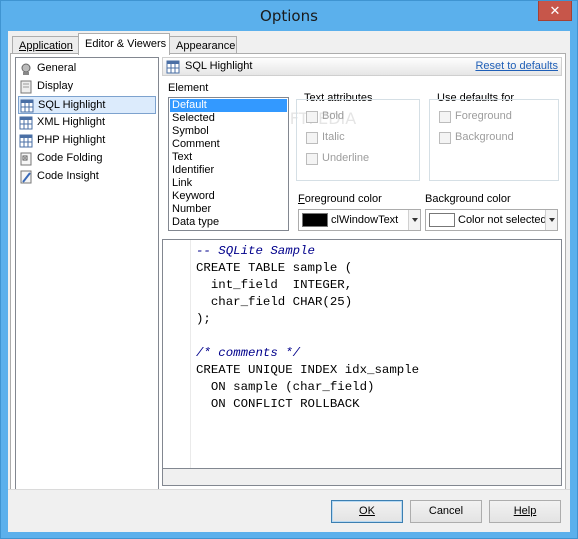 This screenshot has height=539, width=578. I want to click on window-title: Options, so click(289, 16).